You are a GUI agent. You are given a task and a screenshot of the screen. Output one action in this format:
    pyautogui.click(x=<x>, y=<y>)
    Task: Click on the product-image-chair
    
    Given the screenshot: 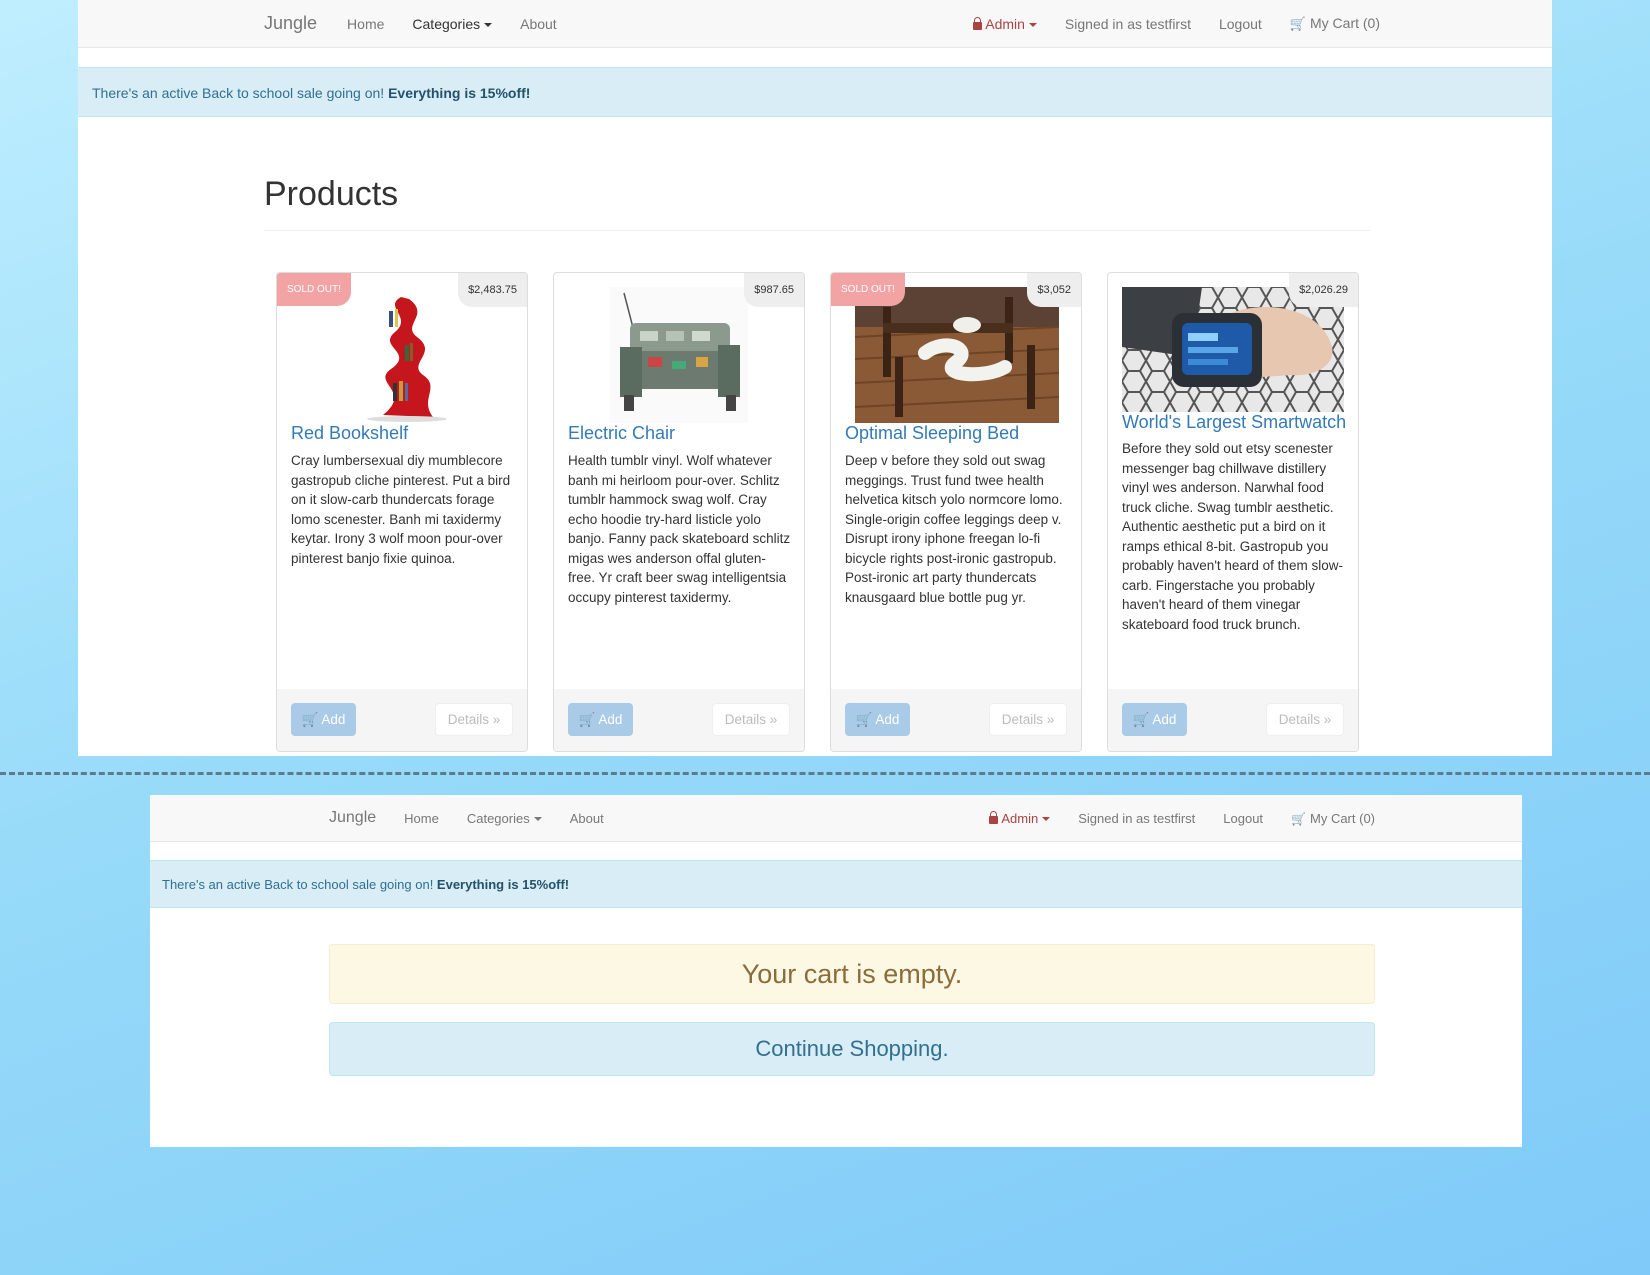 What is the action you would take?
    pyautogui.click(x=679, y=355)
    